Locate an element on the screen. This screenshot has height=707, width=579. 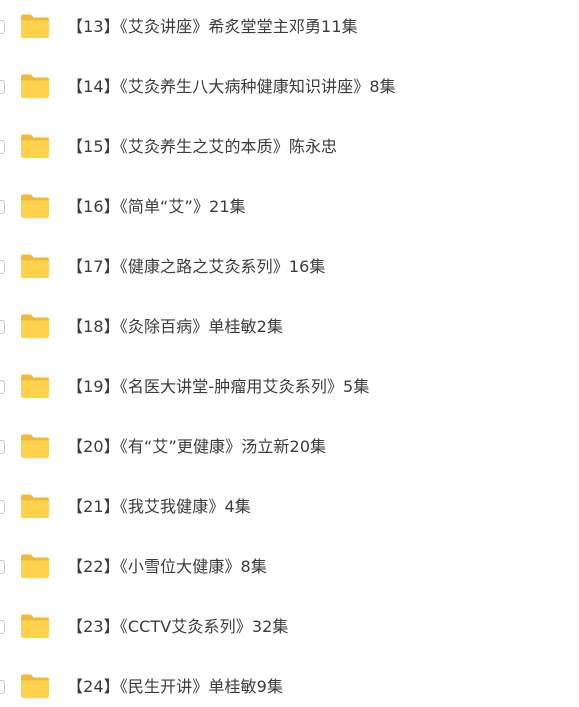
folder-row: 【16】《简单“艾”》21集 is located at coordinates (289, 207).